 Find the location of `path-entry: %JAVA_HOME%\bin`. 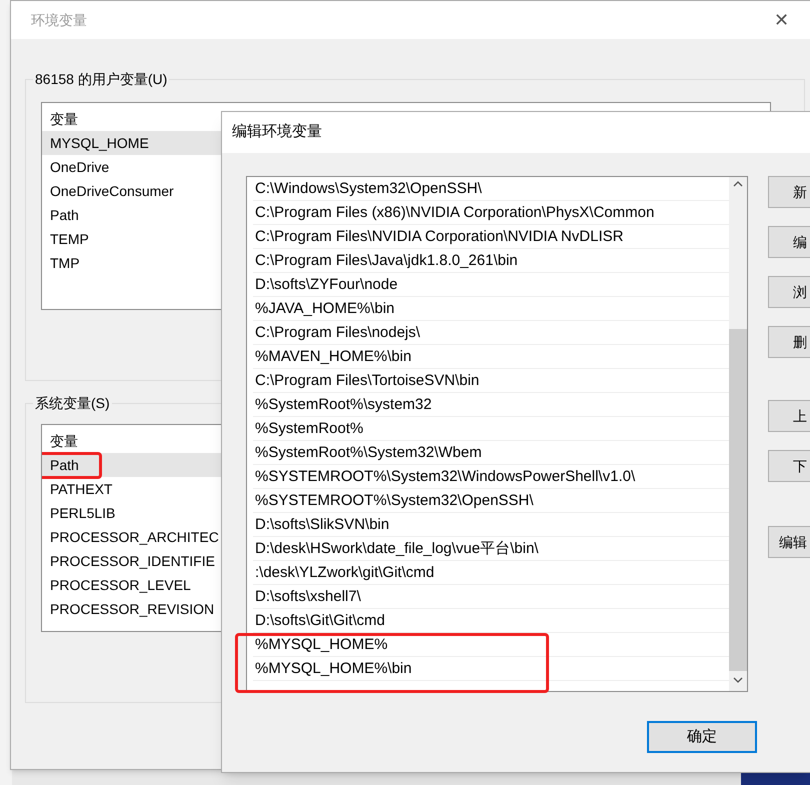

path-entry: %JAVA_HOME%\bin is located at coordinates (324, 308).